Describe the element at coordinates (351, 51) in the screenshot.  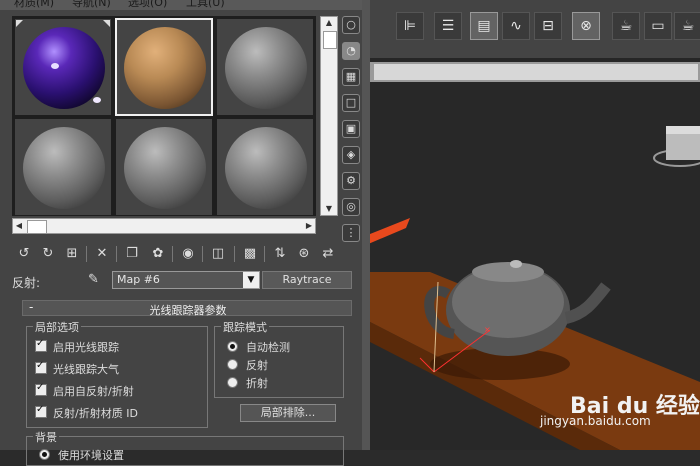
I see `backlight-icon: ◔` at that location.